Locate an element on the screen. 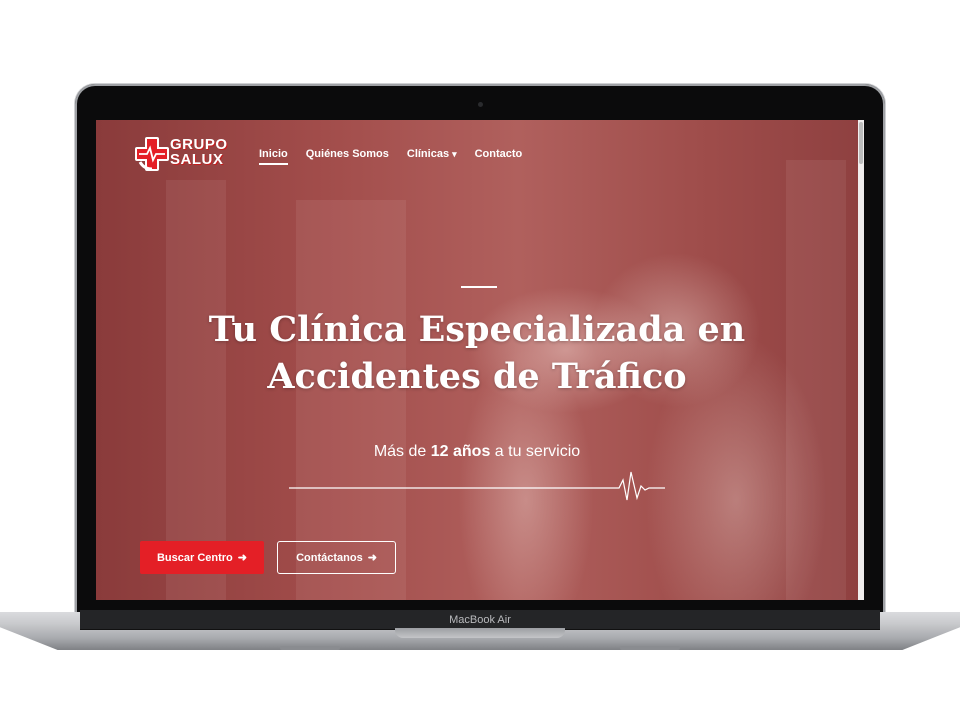 This screenshot has width=960, height=720. hero-subtitle: Más de 12 años a tu servicio is located at coordinates (477, 452).